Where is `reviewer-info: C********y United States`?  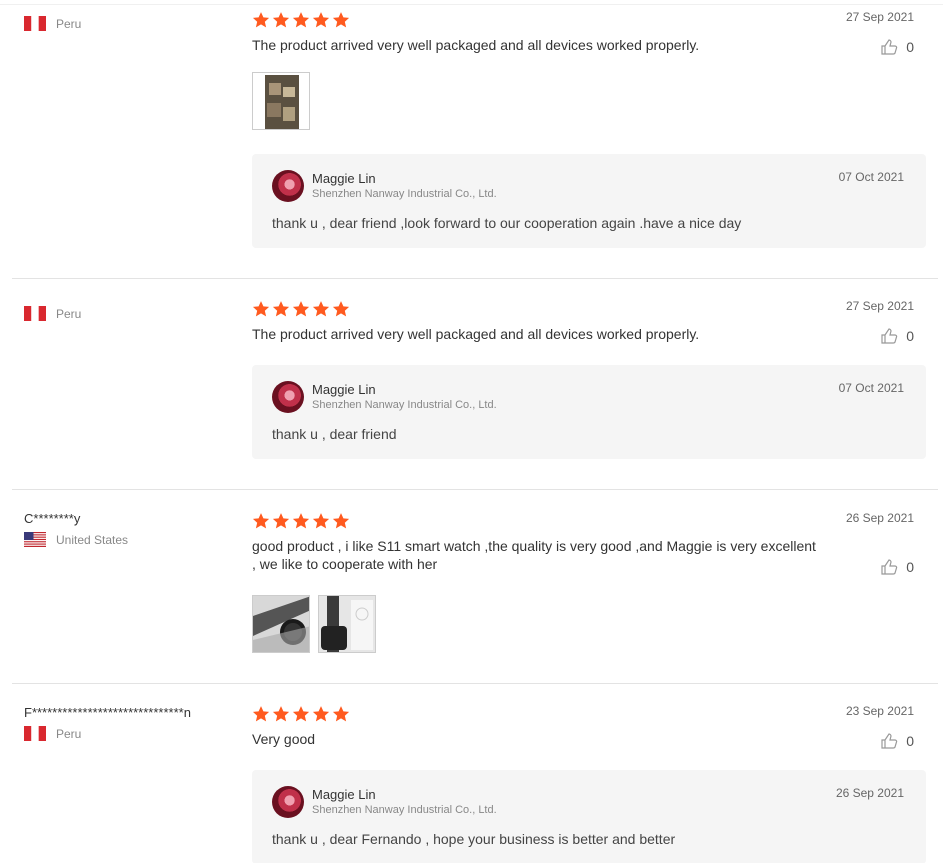 reviewer-info: C********y United States is located at coordinates (76, 528).